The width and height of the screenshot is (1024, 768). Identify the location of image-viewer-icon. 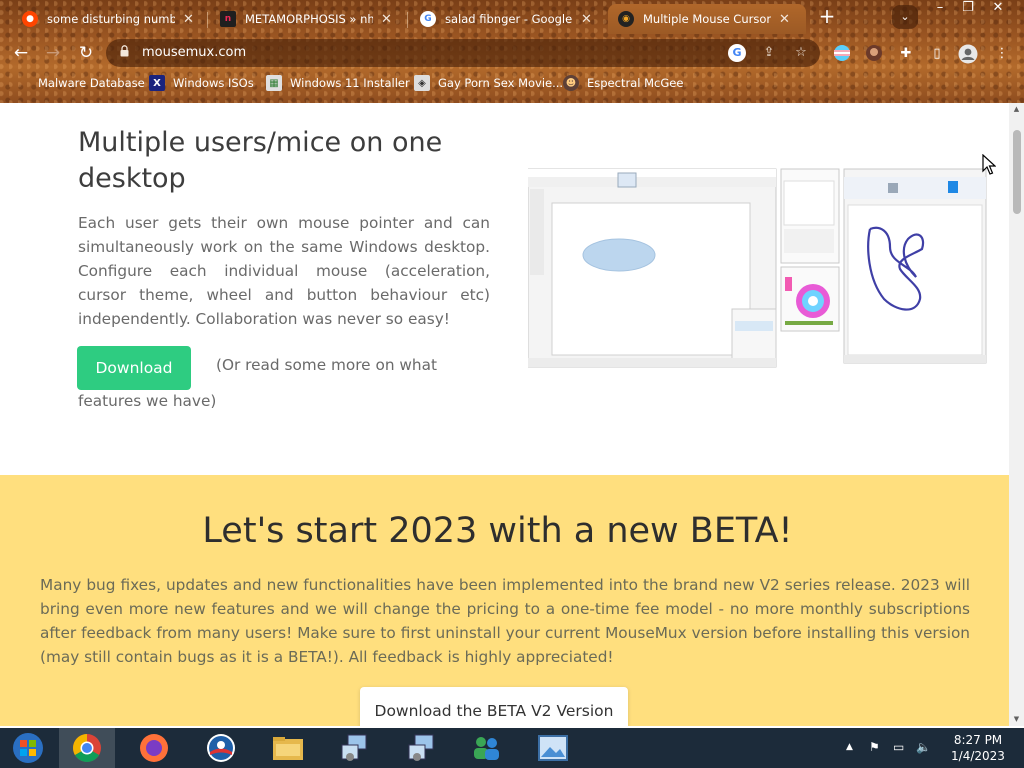
(553, 748).